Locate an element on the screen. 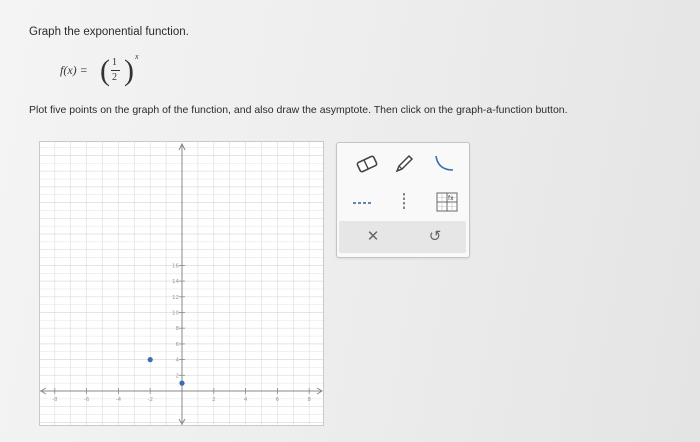 The image size is (700, 442). eraser-tool-button is located at coordinates (367, 164).